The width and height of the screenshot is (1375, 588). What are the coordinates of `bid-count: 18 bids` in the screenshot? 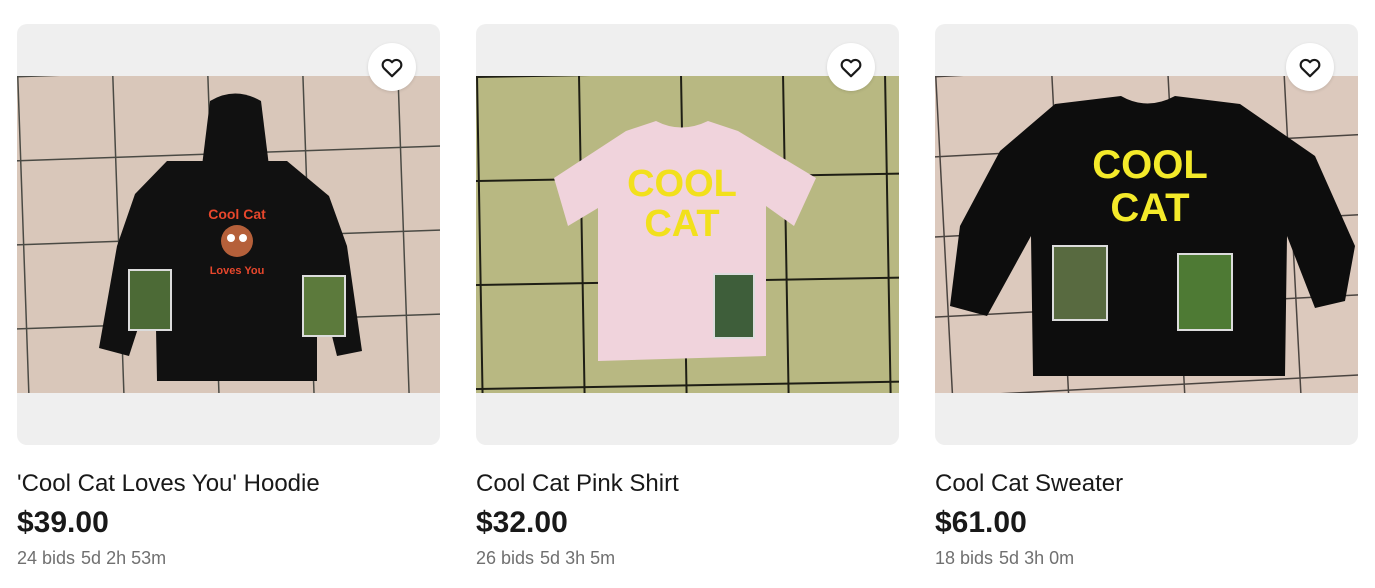 It's located at (964, 558).